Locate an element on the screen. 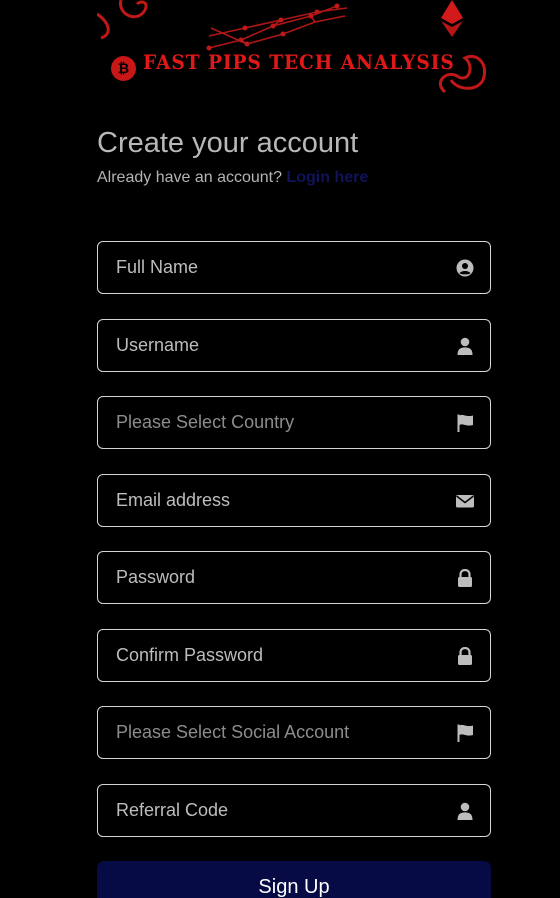 The height and width of the screenshot is (898, 560). login-prompt: Already have an account? Login here is located at coordinates (232, 178).